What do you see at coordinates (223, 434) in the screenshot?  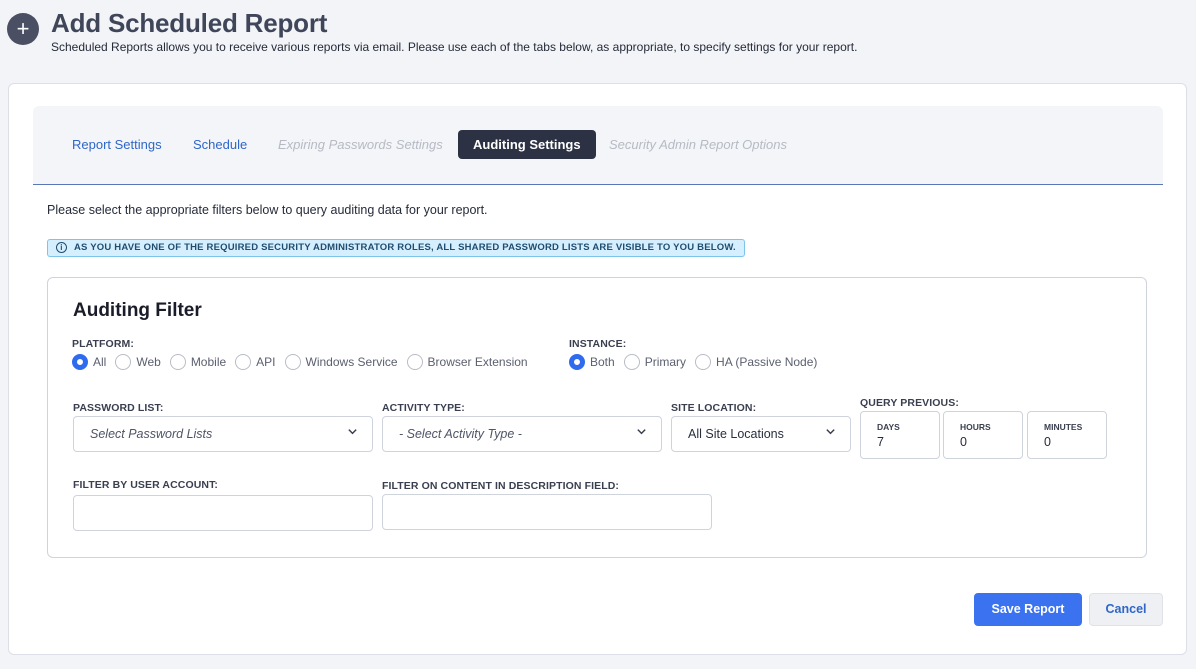 I see `password-list-select: Select Password Lists` at bounding box center [223, 434].